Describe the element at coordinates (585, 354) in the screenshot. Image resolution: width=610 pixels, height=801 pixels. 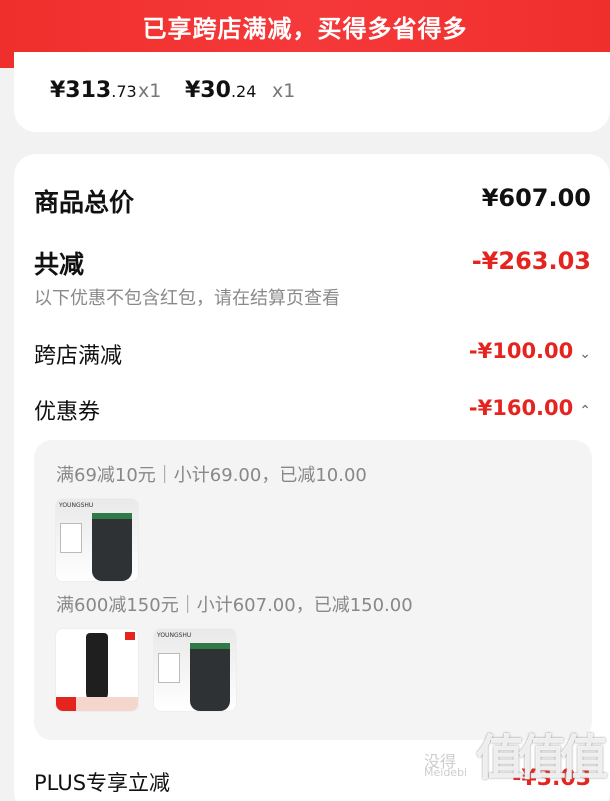
I see `chevron-down-icon: ⌄` at that location.